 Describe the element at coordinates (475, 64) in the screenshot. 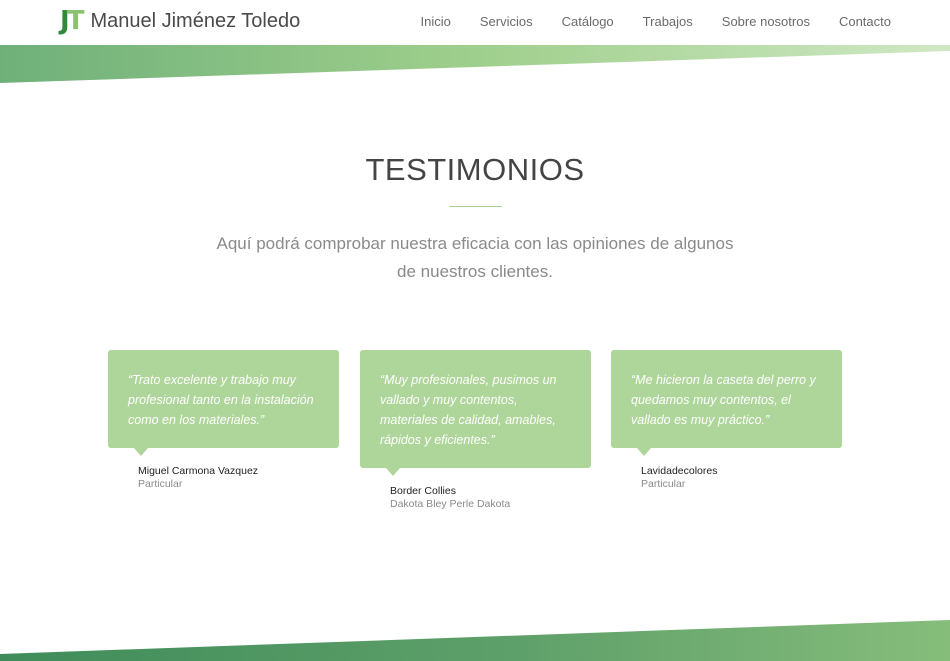

I see `top-green-band` at that location.